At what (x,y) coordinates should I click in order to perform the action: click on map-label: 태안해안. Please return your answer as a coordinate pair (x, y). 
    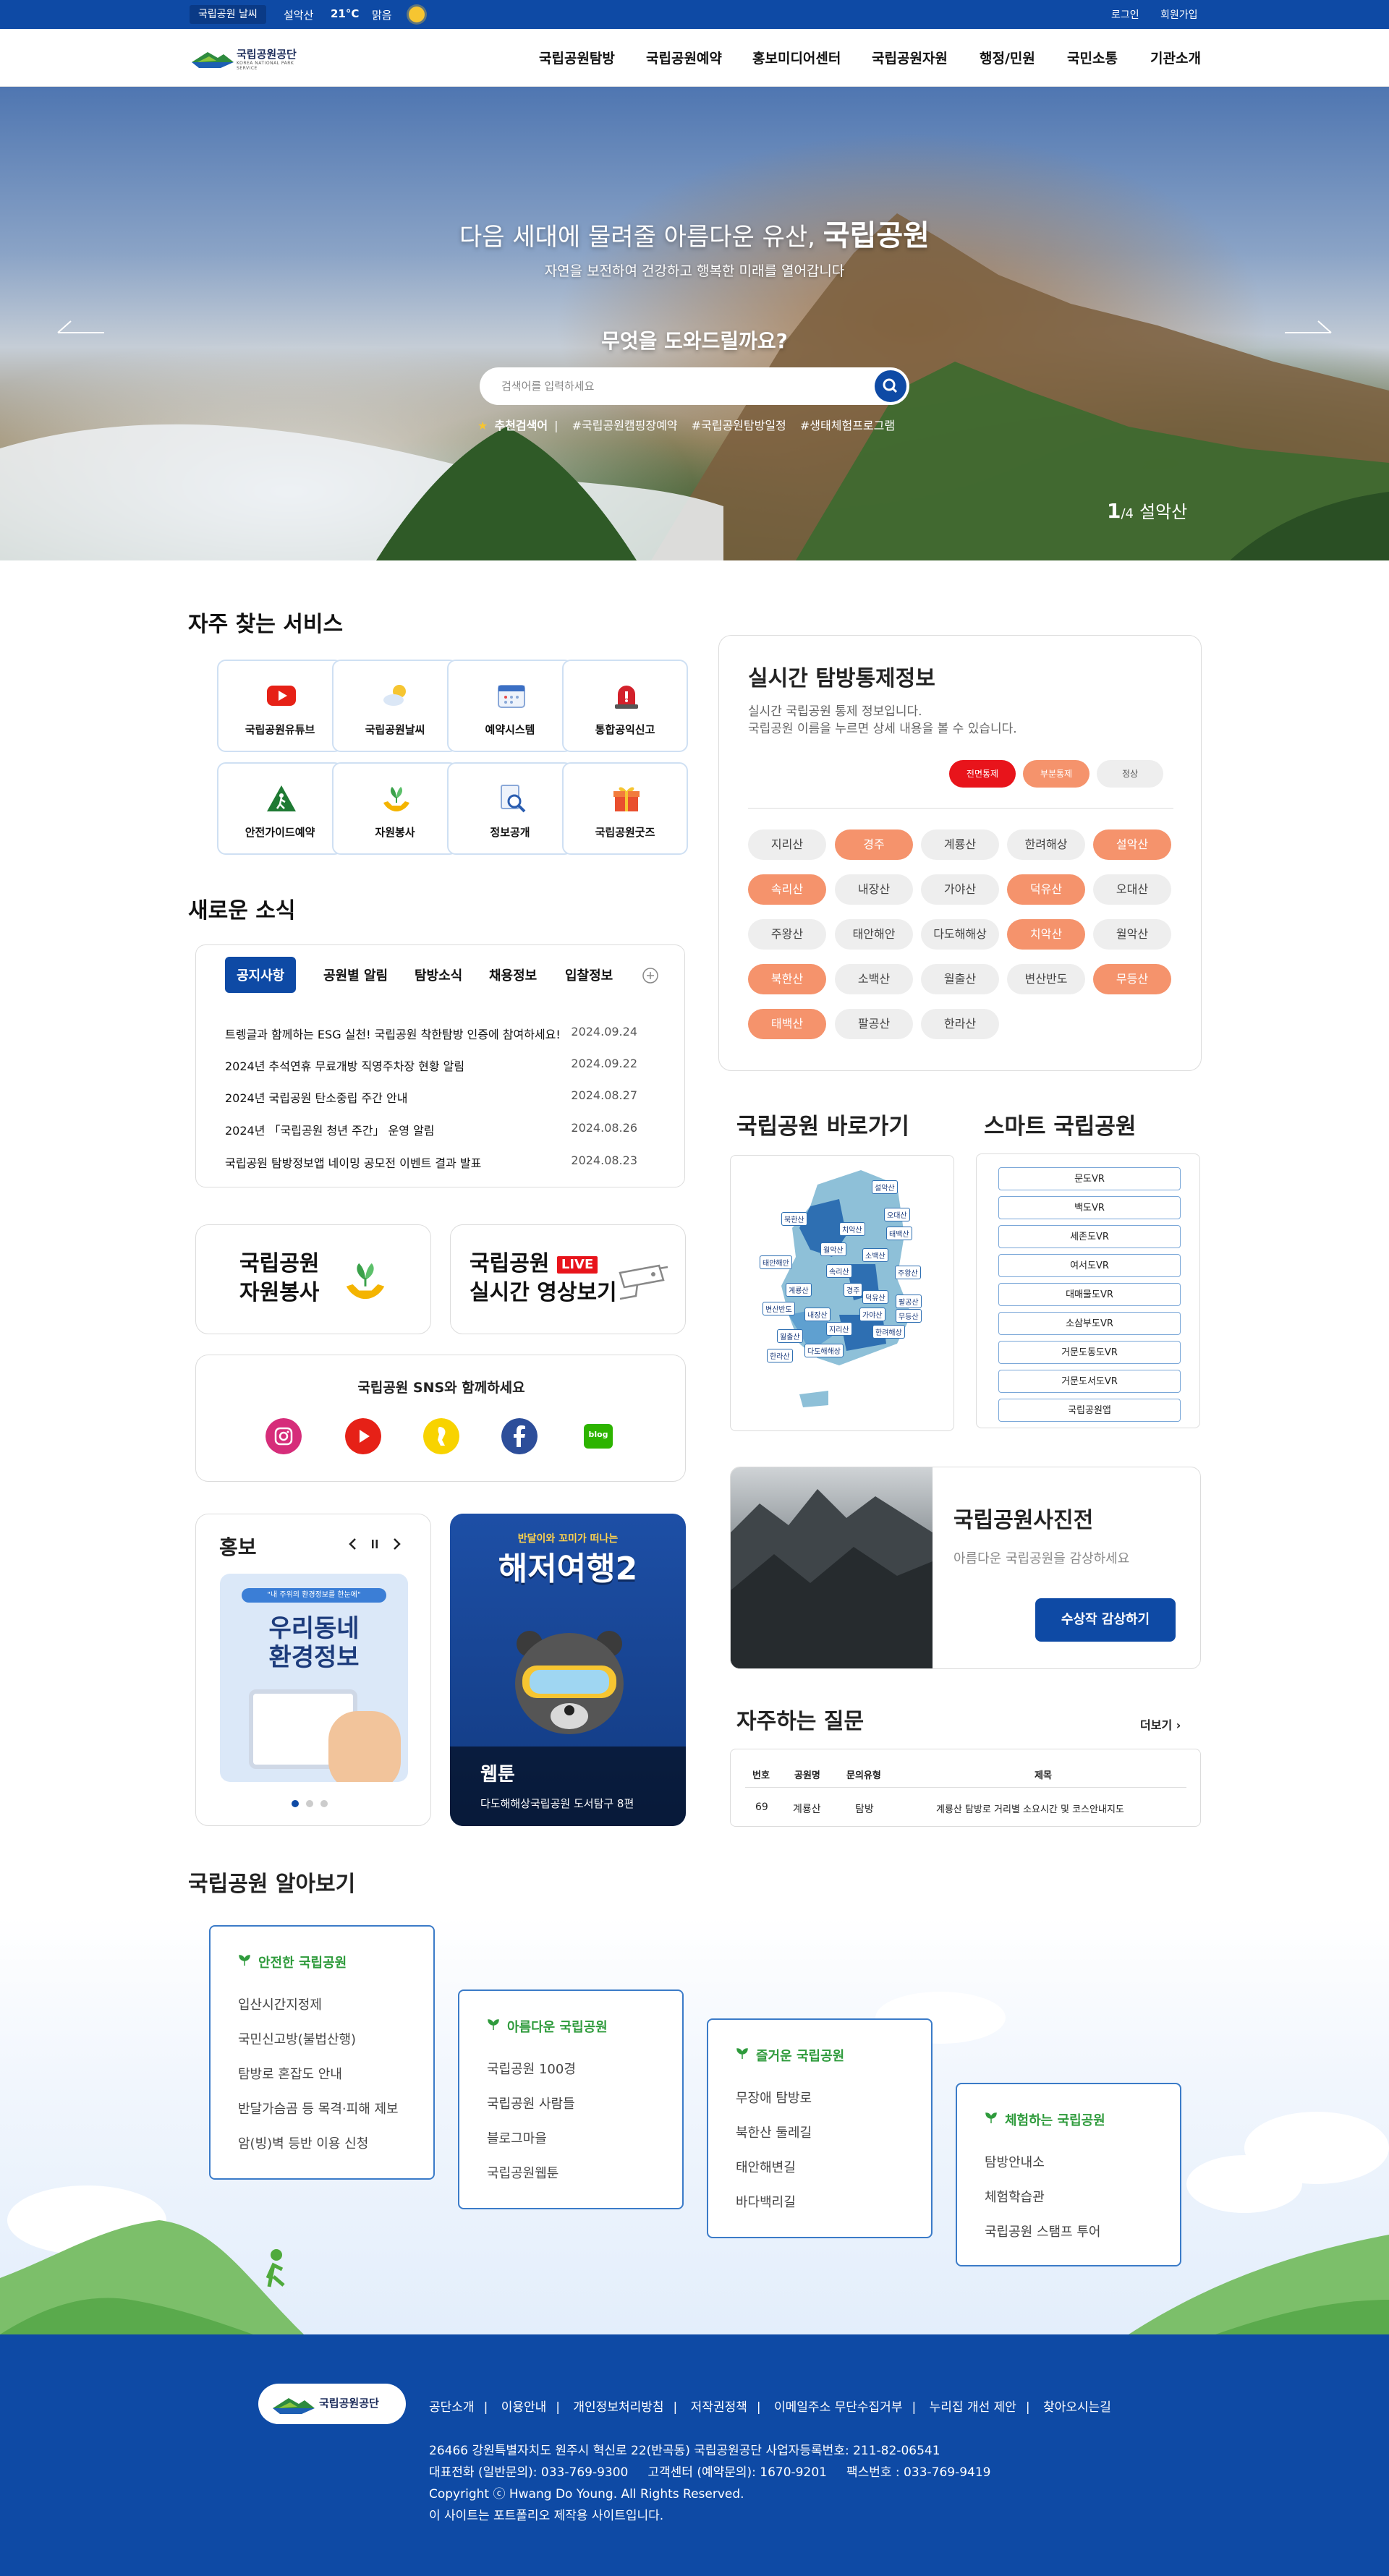
    Looking at the image, I should click on (776, 1262).